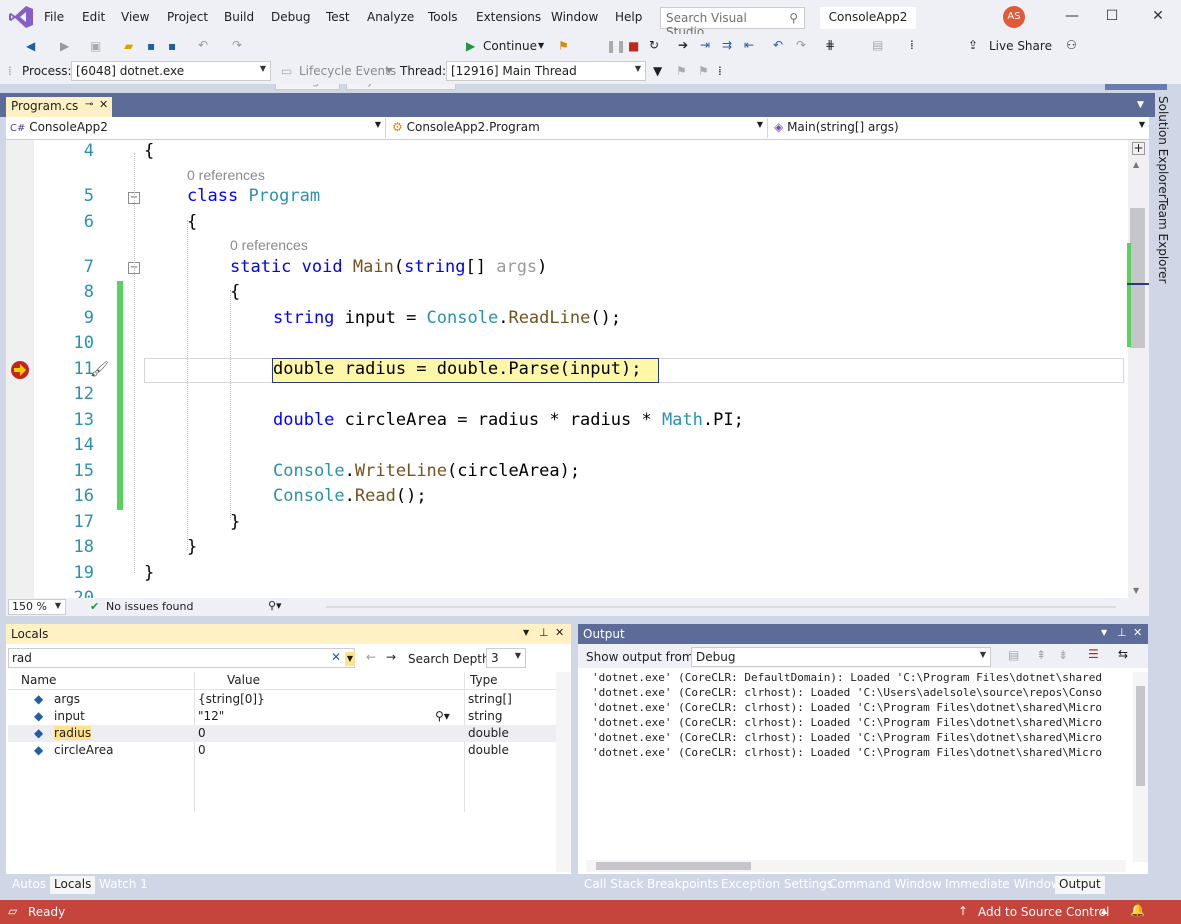 The width and height of the screenshot is (1181, 924). I want to click on step-out-icon: ⇤, so click(749, 45).